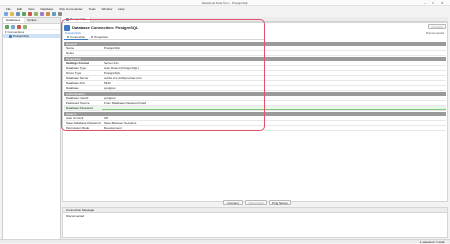 The width and height of the screenshot is (450, 244). I want to click on sql-icon, so click(42, 14).